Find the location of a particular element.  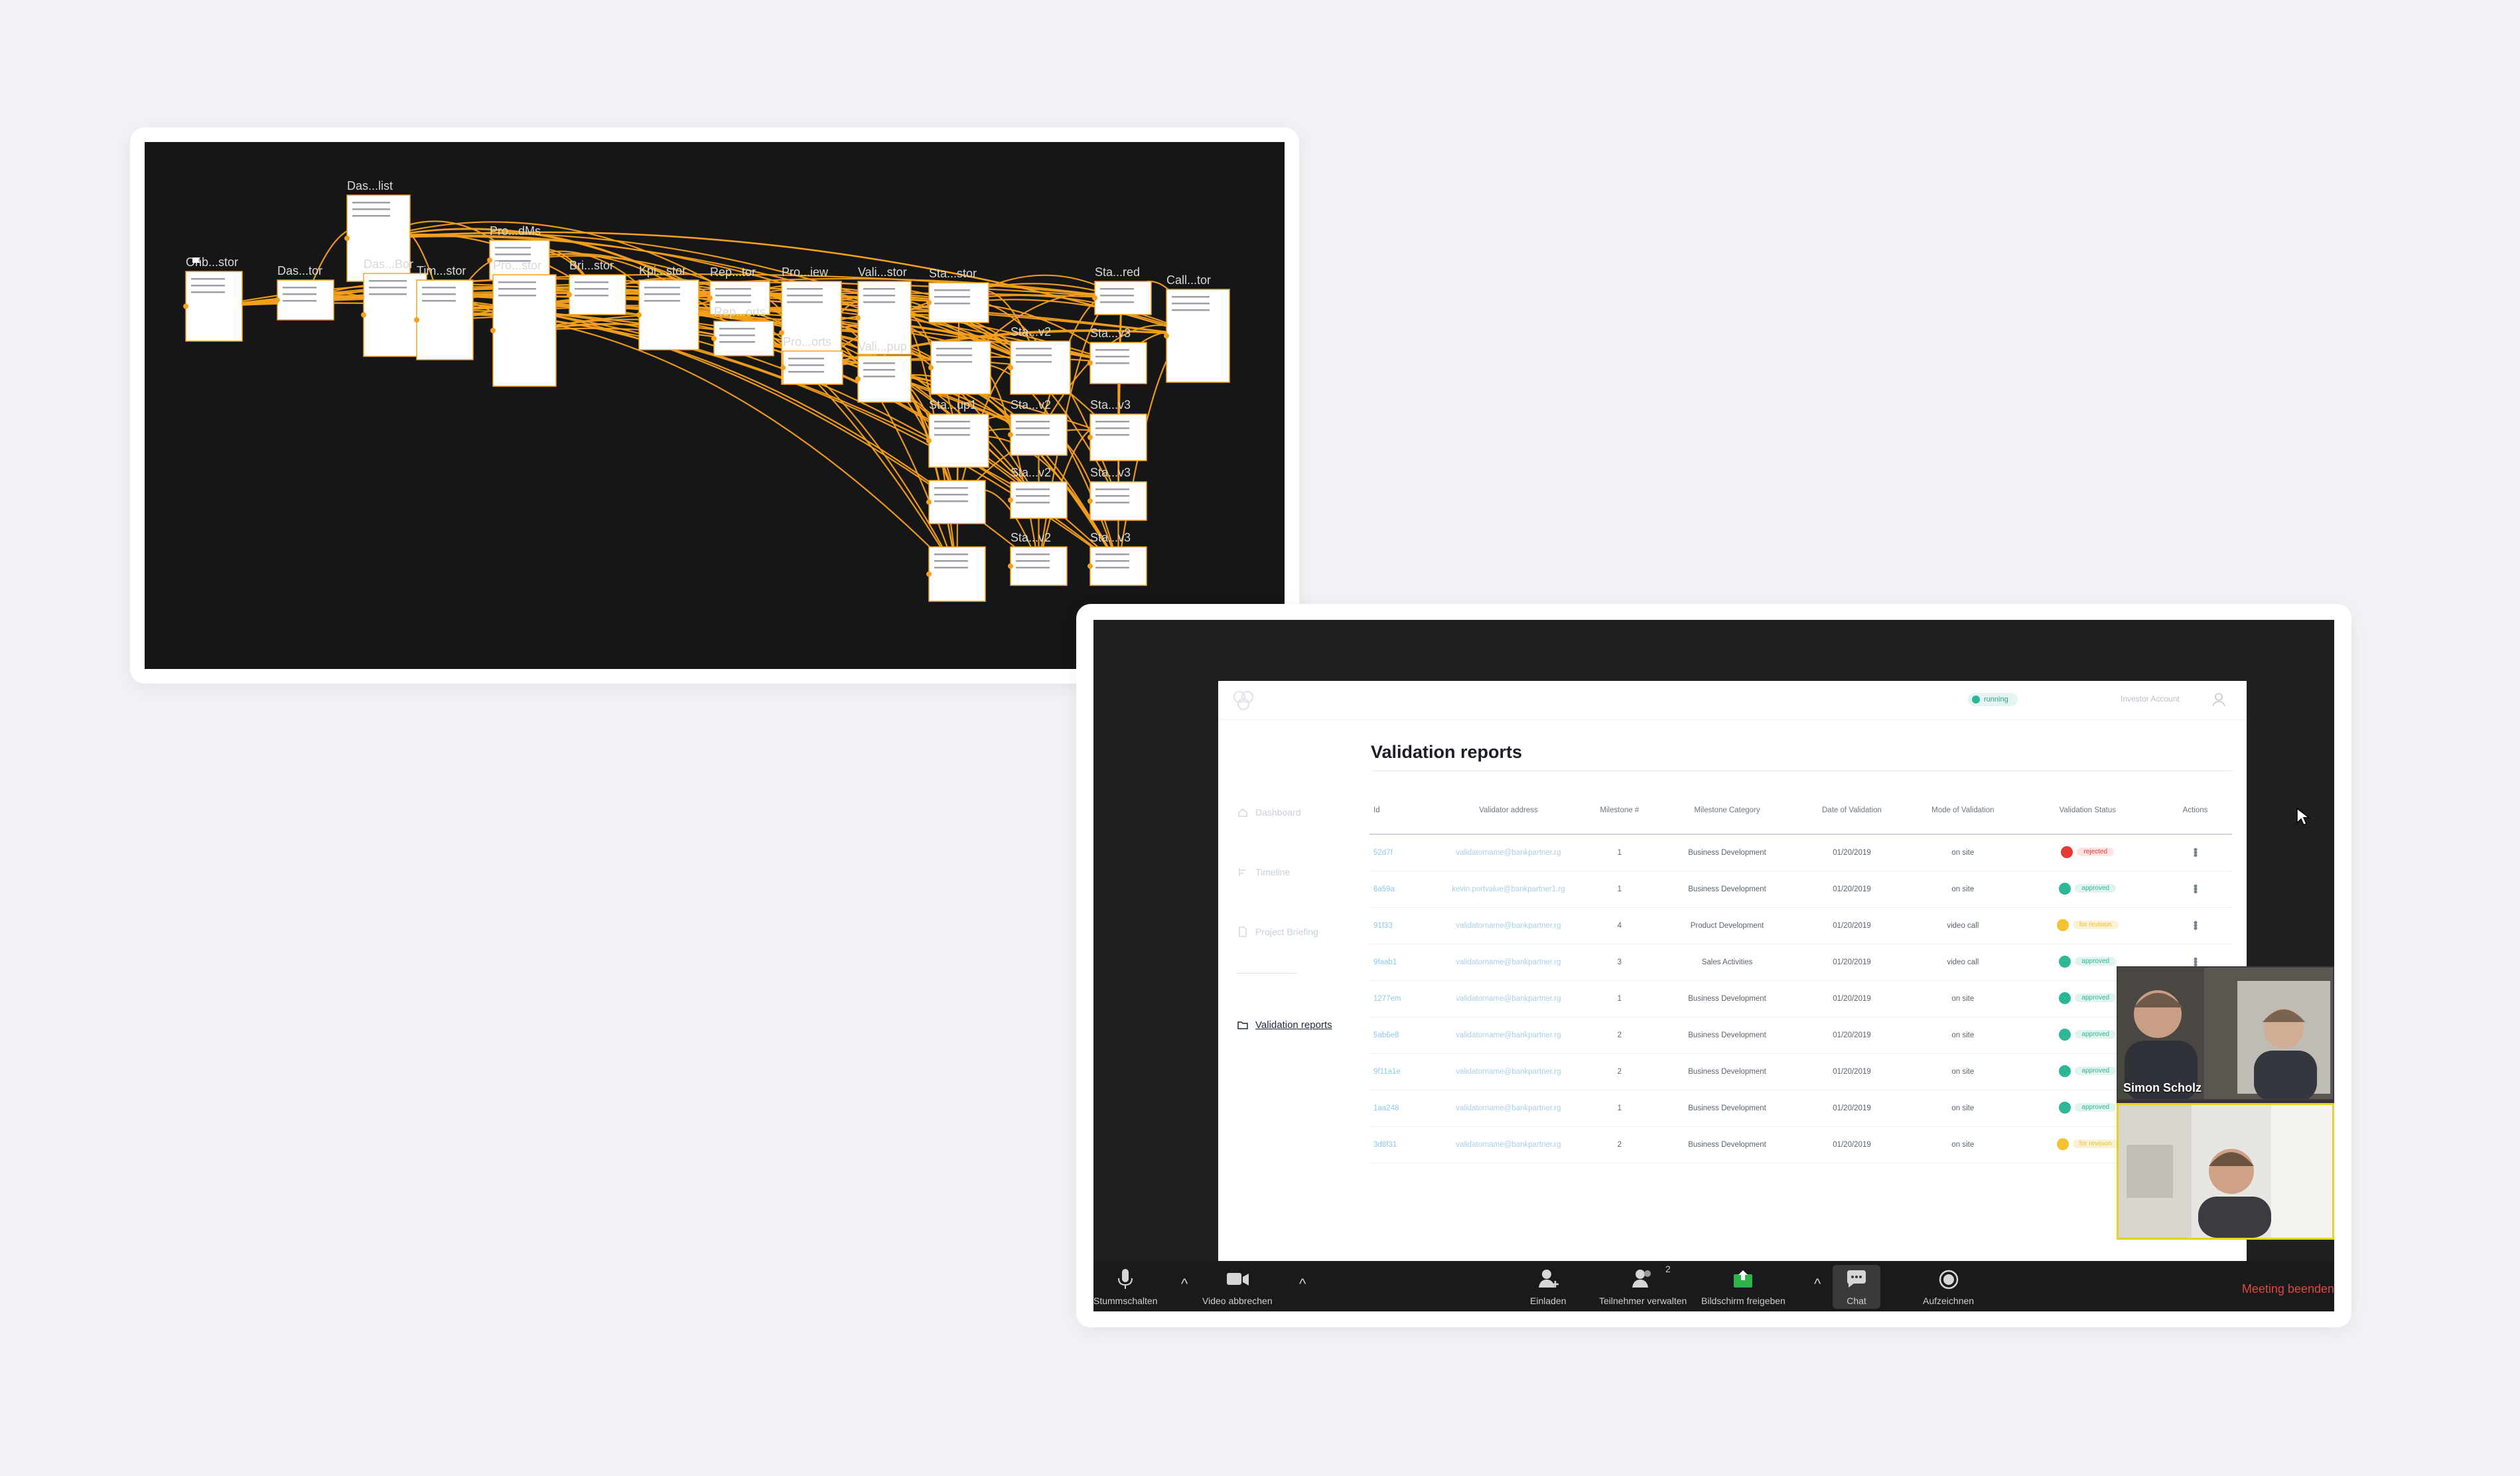

milestone-category: Business Development is located at coordinates (1727, 998).